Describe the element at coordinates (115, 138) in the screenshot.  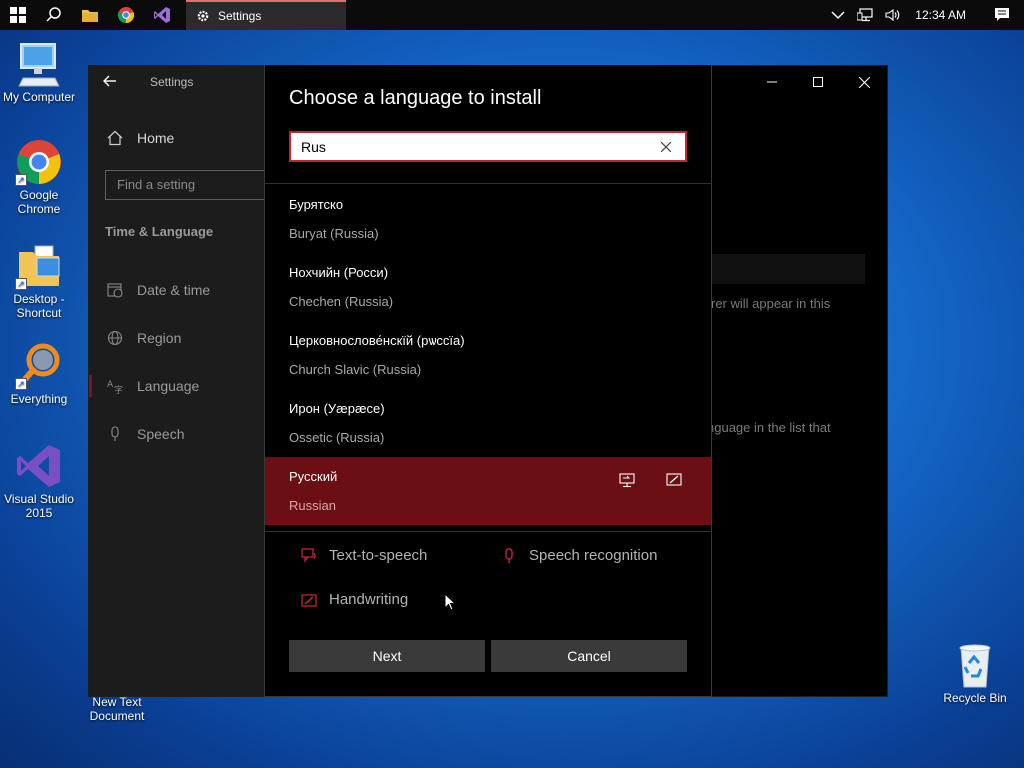
I see `home-icon` at that location.